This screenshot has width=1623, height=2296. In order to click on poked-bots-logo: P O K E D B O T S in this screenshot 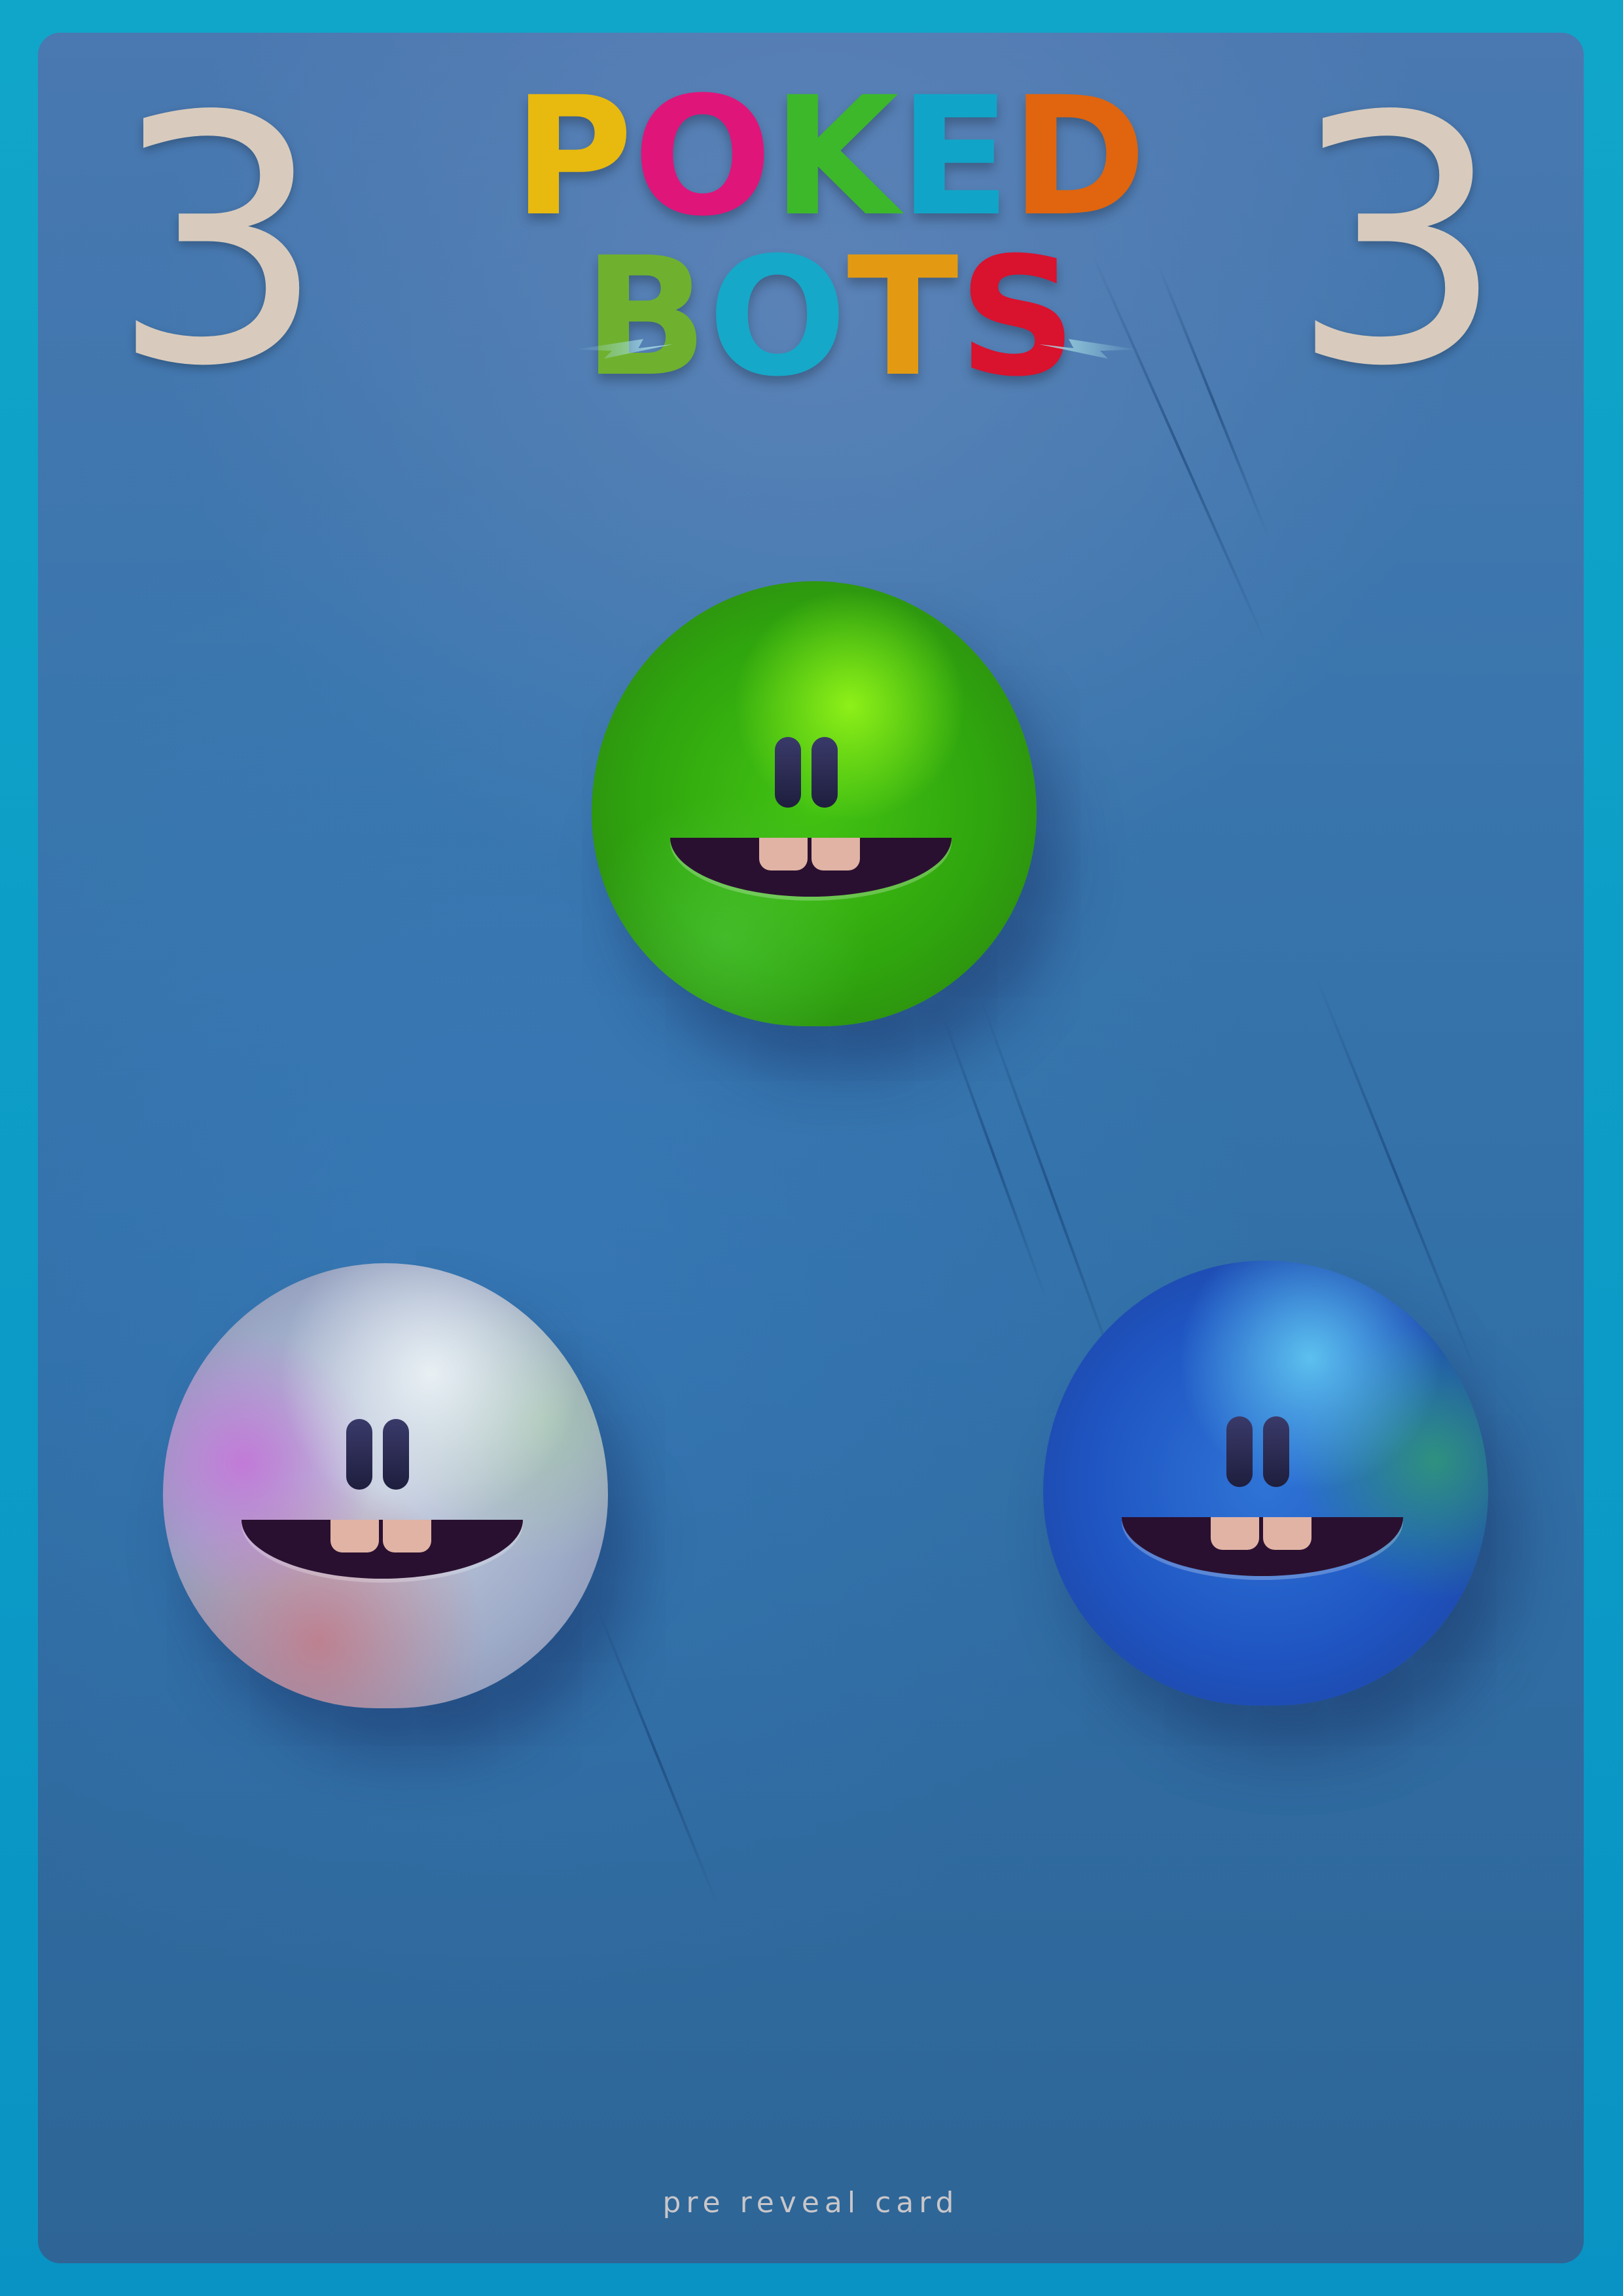, I will do `click(830, 235)`.